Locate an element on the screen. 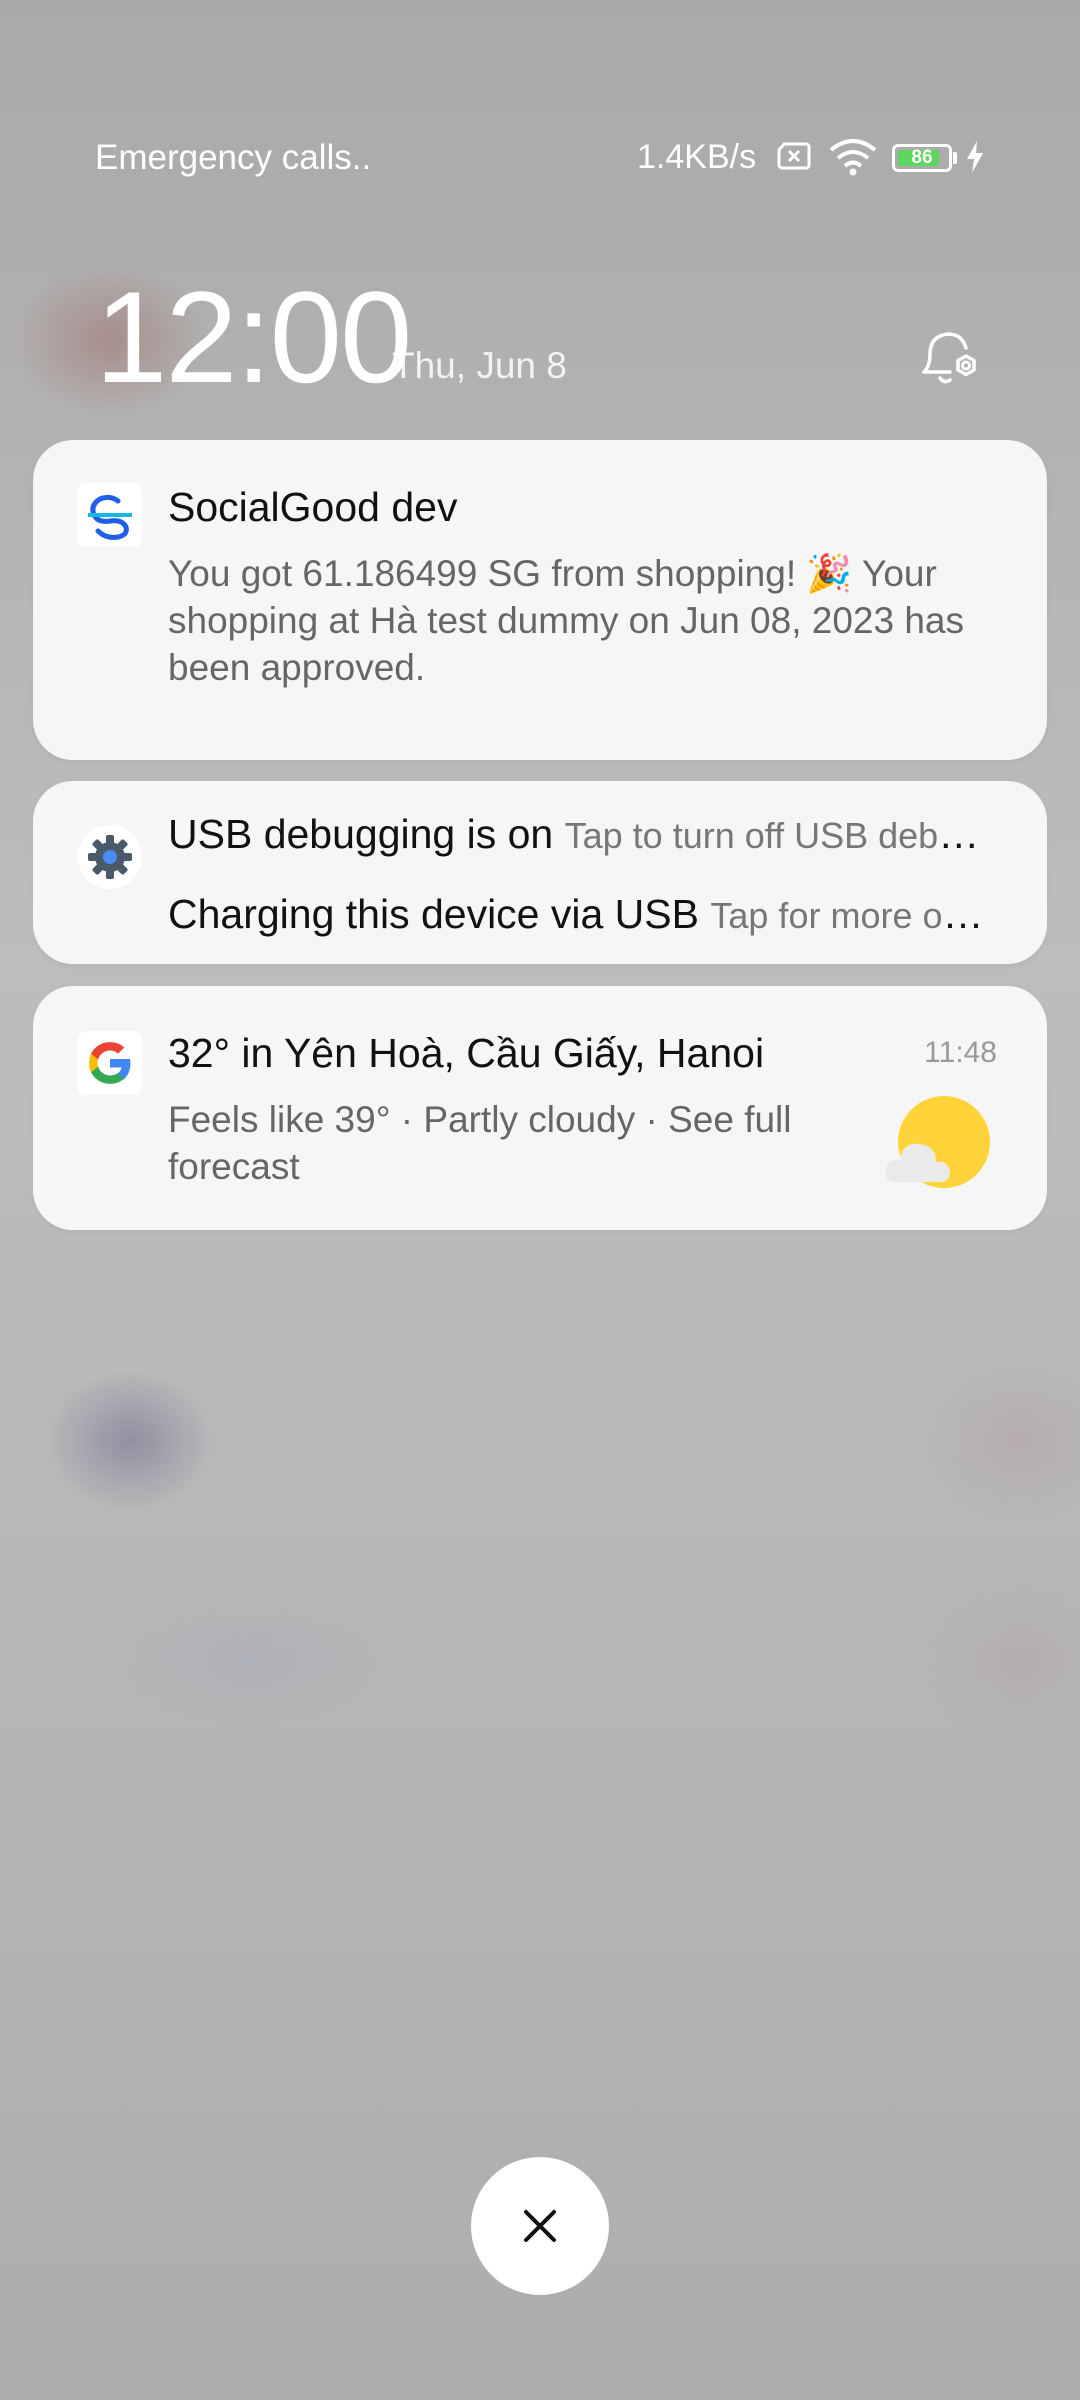 This screenshot has height=2400, width=1080. battery-icon: 86 is located at coordinates (922, 158).